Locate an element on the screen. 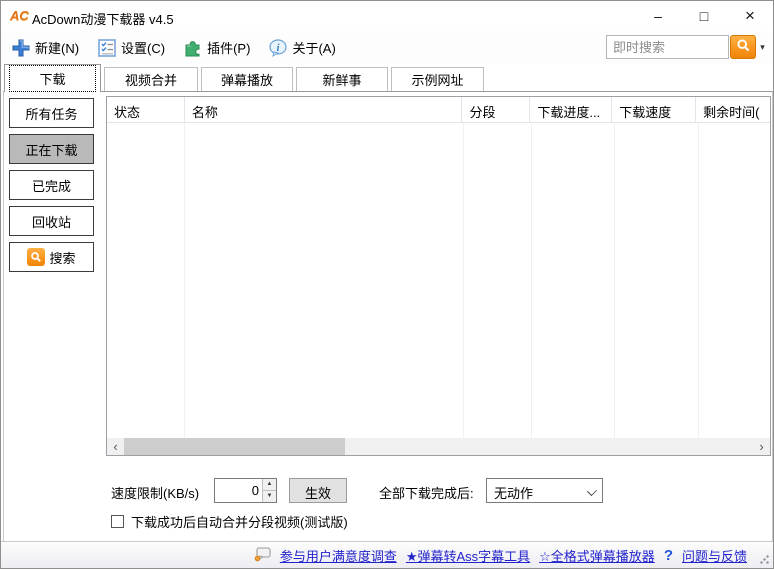 The width and height of the screenshot is (774, 569). new-task-button: 新建(N) is located at coordinates (45, 48).